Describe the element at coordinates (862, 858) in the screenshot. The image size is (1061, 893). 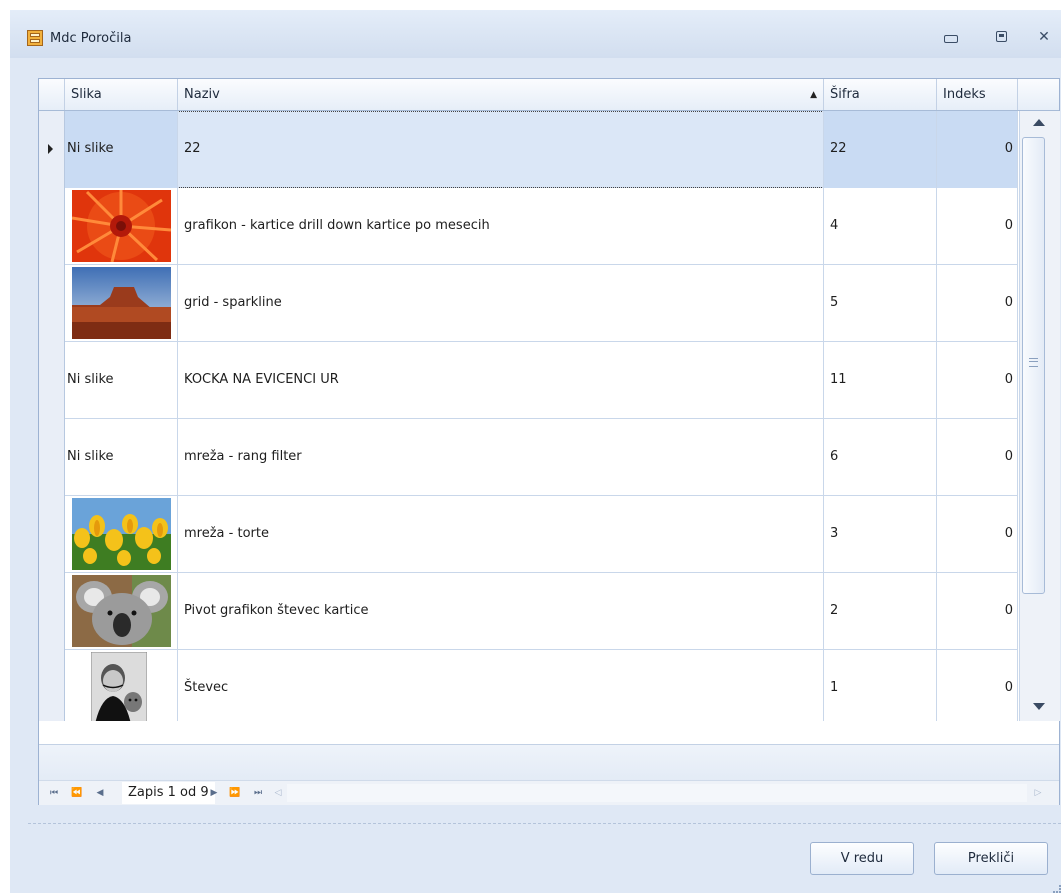
I see `ok-button: V redu` at that location.